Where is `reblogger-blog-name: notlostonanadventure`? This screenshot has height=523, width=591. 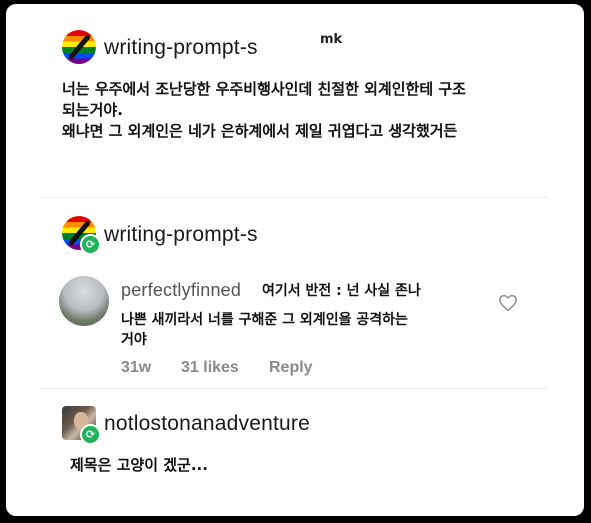 reblogger-blog-name: notlostonanadventure is located at coordinates (207, 424).